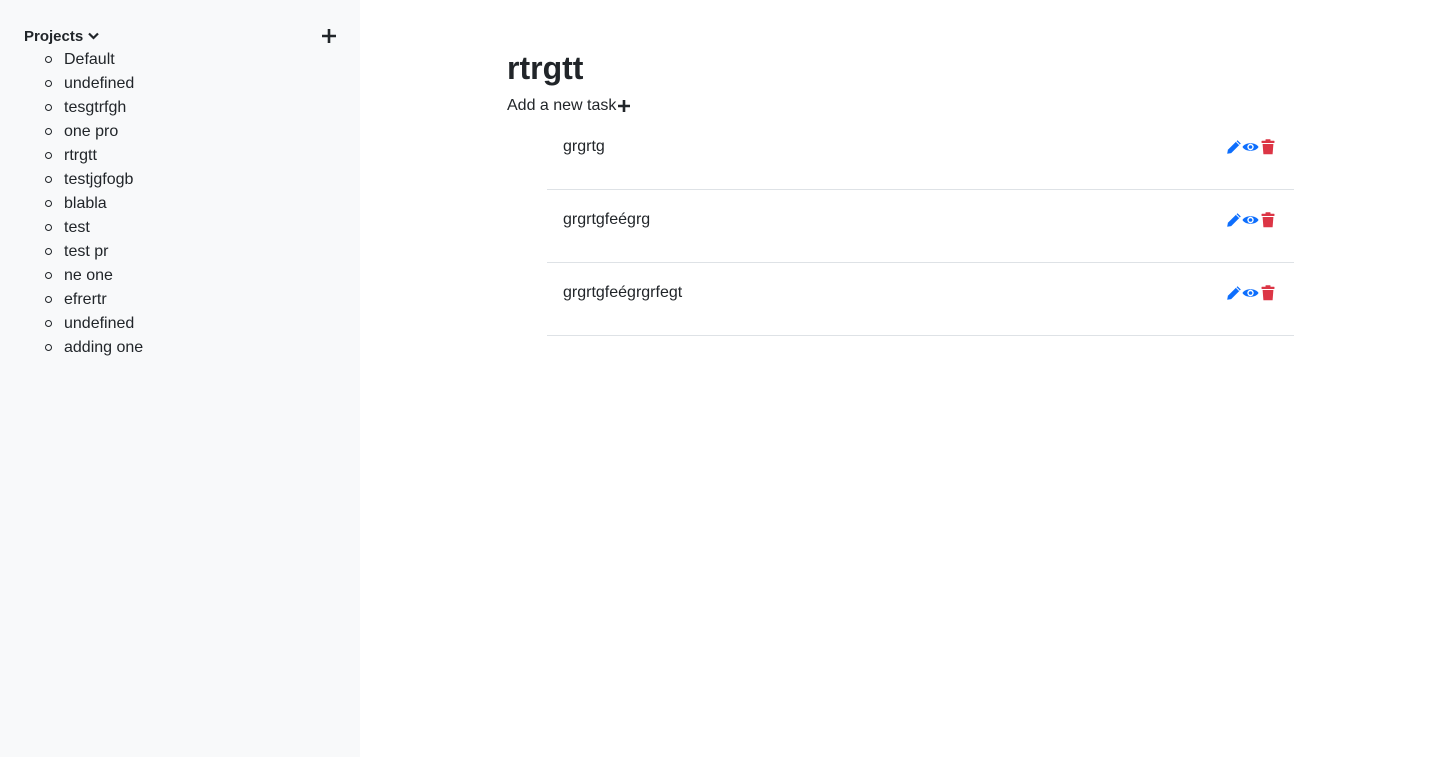 Image resolution: width=1440 pixels, height=757 pixels. I want to click on add-task-button: Add a new task, so click(569, 106).